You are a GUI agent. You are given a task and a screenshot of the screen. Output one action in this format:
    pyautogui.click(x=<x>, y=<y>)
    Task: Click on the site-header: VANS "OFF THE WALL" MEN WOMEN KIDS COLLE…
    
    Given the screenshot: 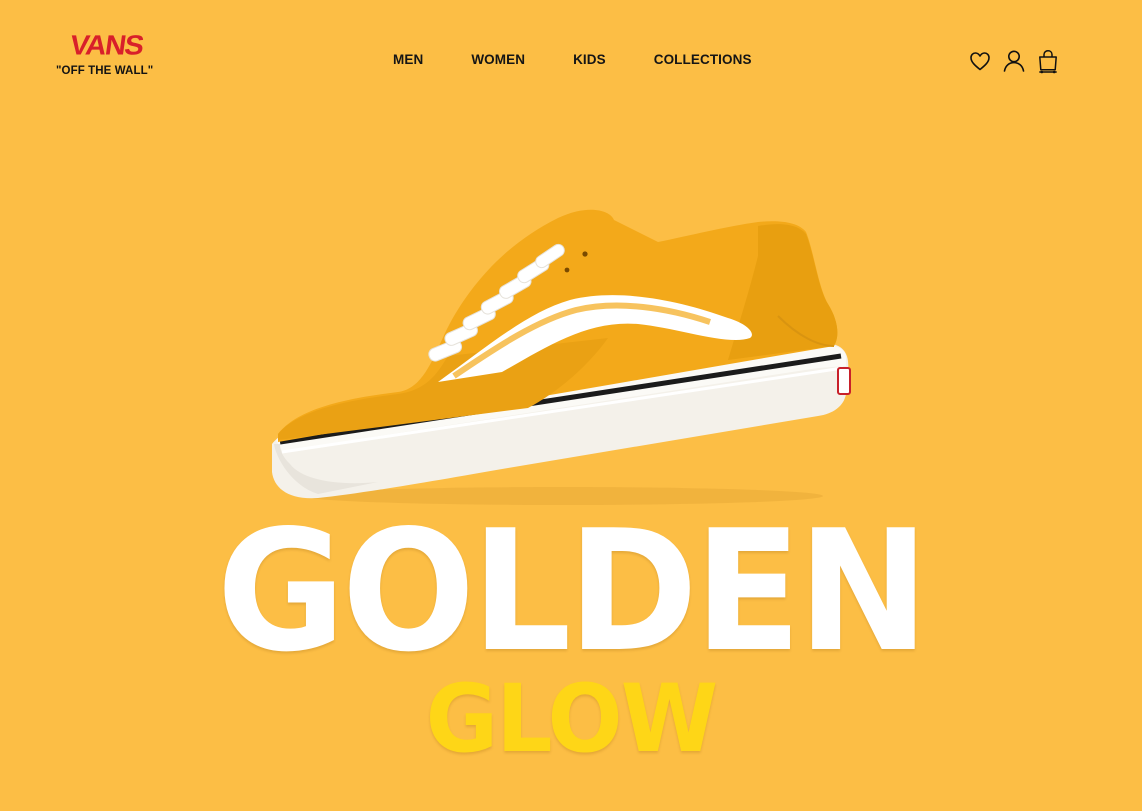 What is the action you would take?
    pyautogui.click(x=571, y=55)
    